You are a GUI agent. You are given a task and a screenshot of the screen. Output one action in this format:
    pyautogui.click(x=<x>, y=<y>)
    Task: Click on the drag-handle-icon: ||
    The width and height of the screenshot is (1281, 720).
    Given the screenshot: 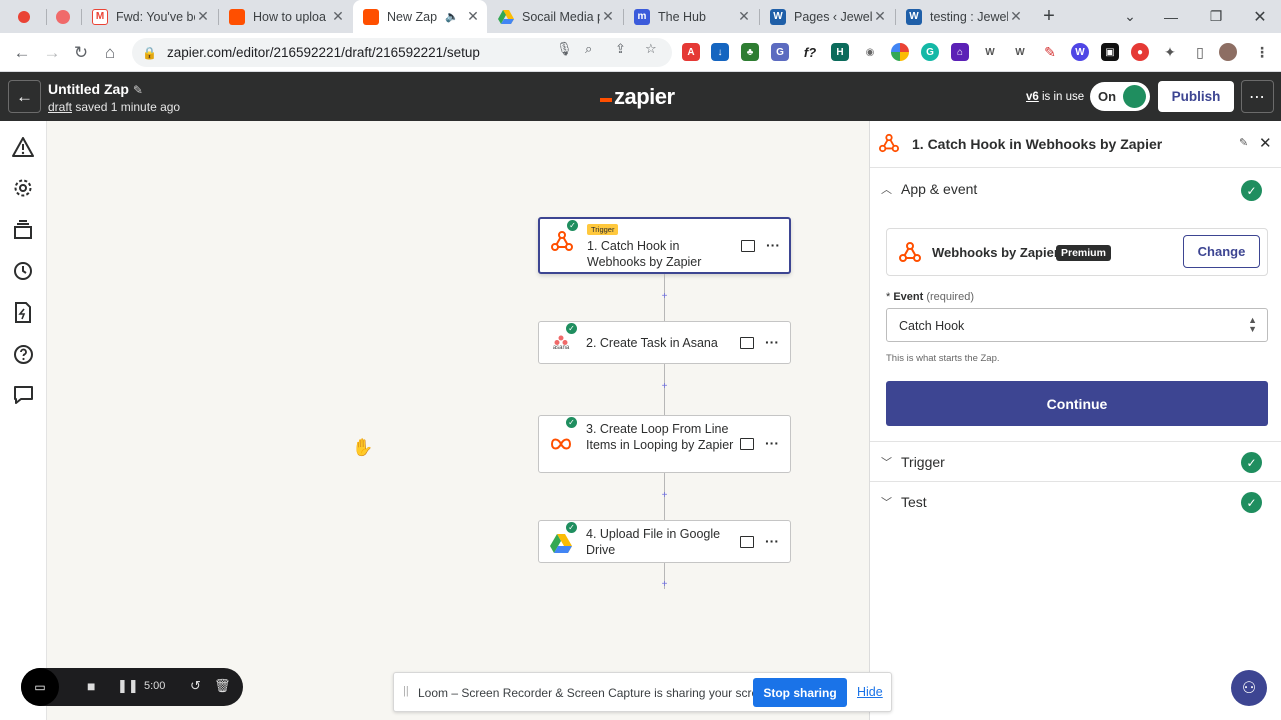 What is the action you would take?
    pyautogui.click(x=406, y=691)
    